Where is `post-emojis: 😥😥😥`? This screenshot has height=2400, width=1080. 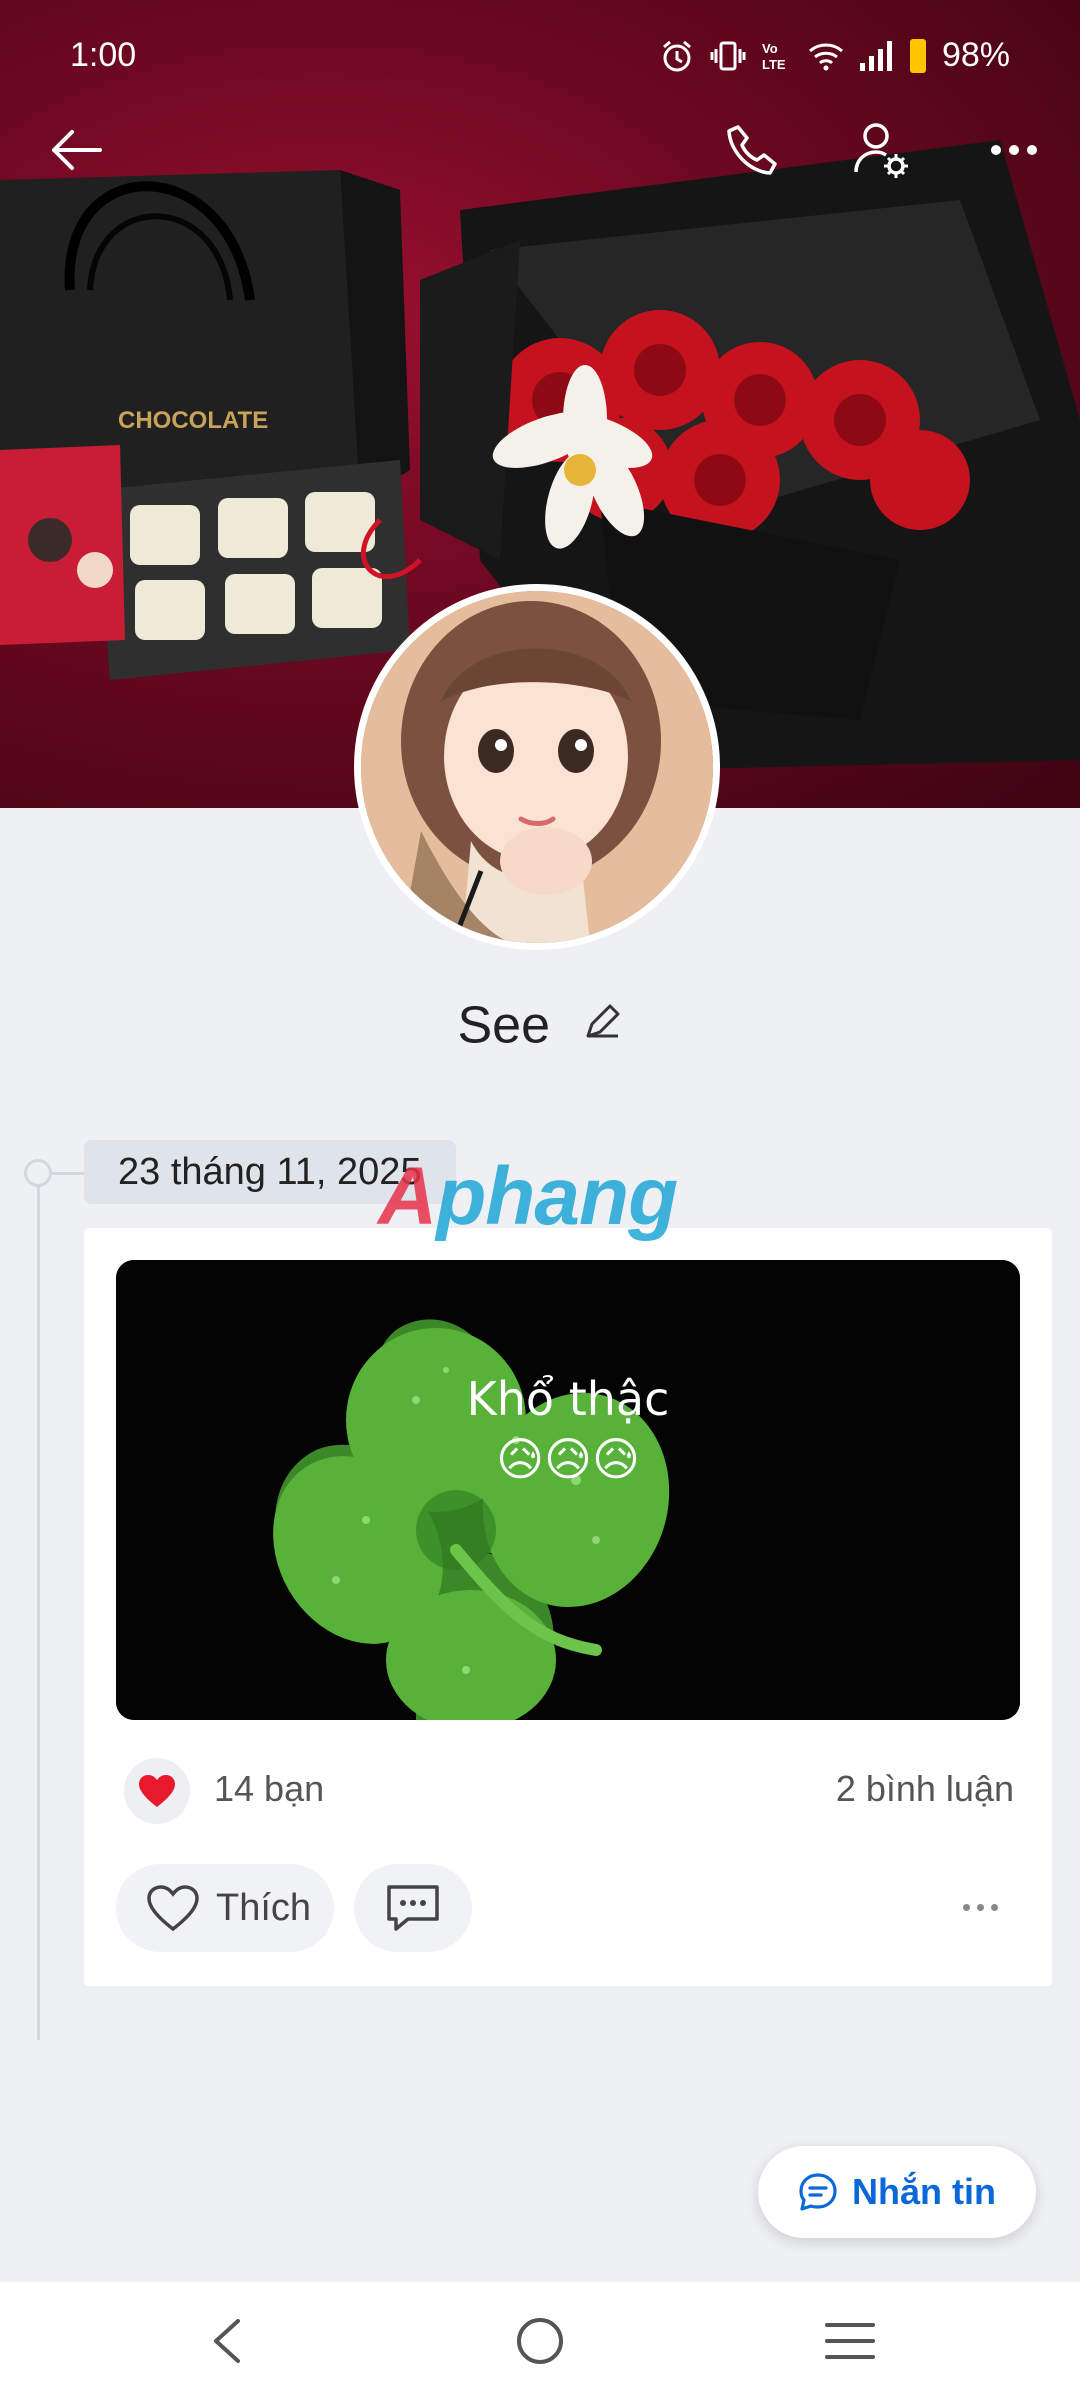
post-emojis: 😥😥😥 is located at coordinates (568, 1459).